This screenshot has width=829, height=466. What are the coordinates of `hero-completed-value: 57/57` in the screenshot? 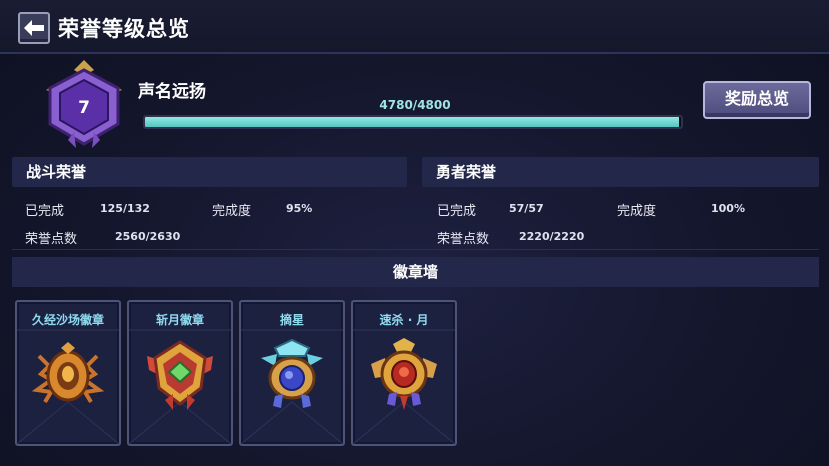 It's located at (526, 208).